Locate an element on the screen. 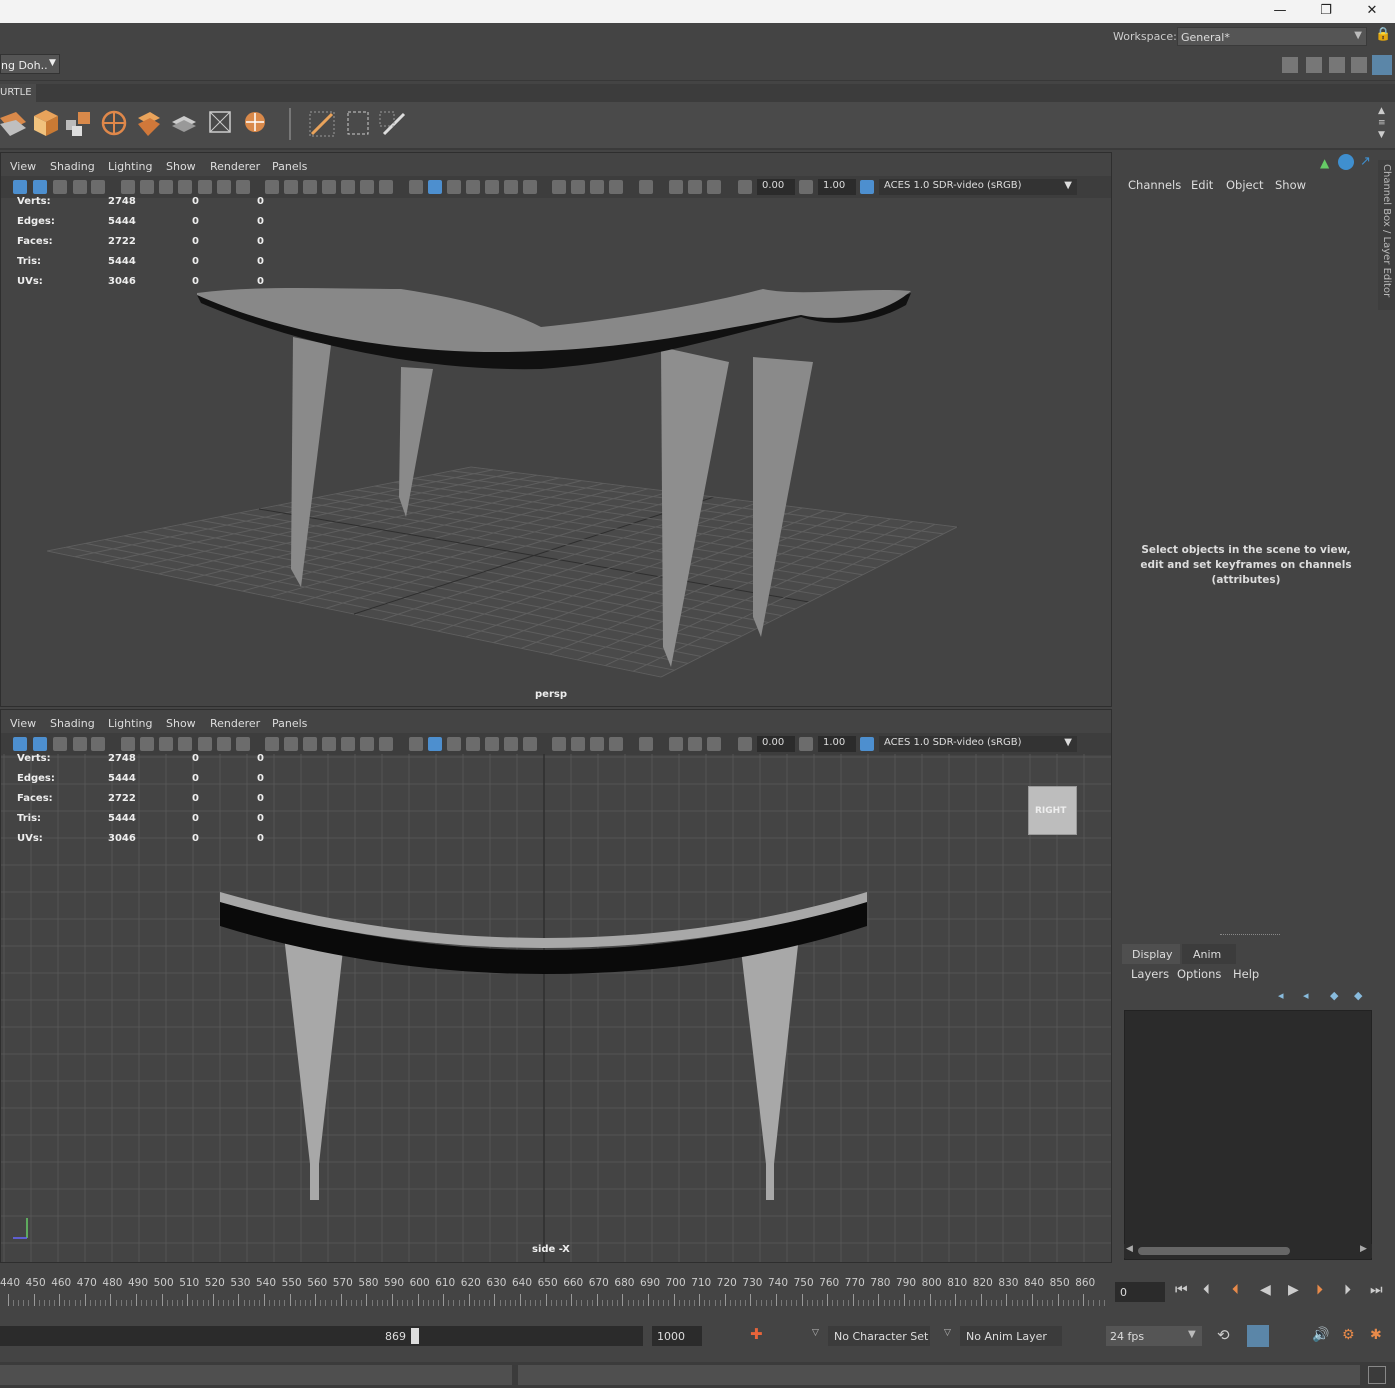 The image size is (1395, 1388). use-lights-icon is located at coordinates (348, 744).